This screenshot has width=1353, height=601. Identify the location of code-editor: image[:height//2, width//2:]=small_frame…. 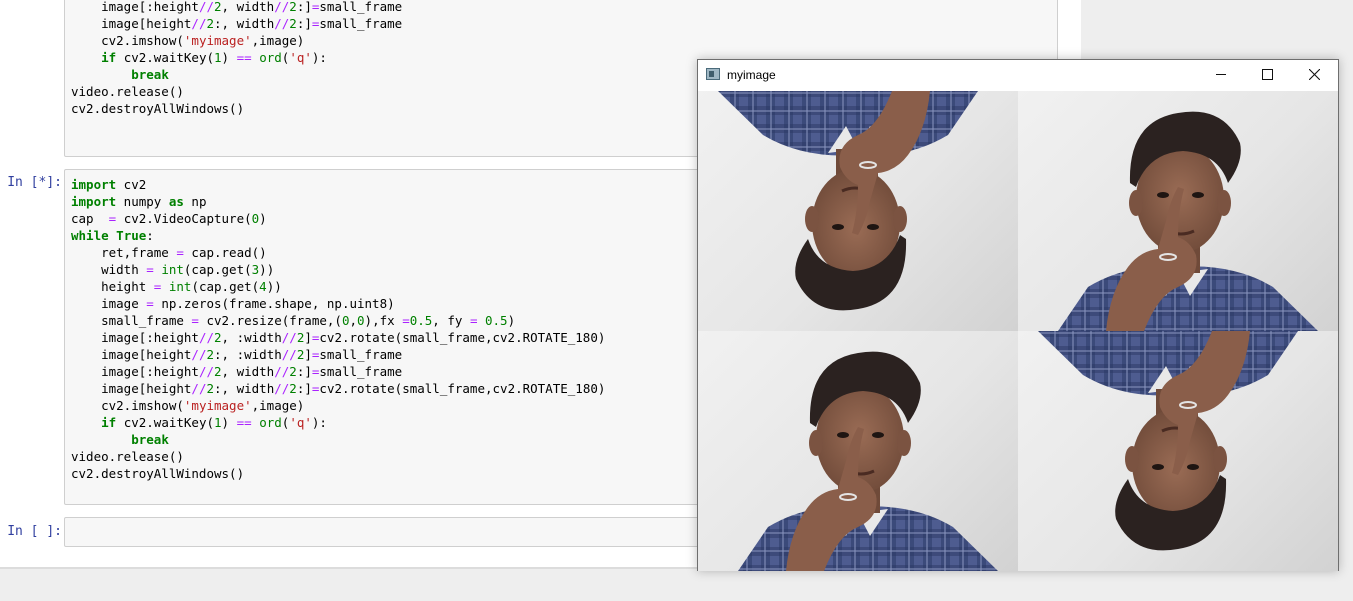
(236, 58).